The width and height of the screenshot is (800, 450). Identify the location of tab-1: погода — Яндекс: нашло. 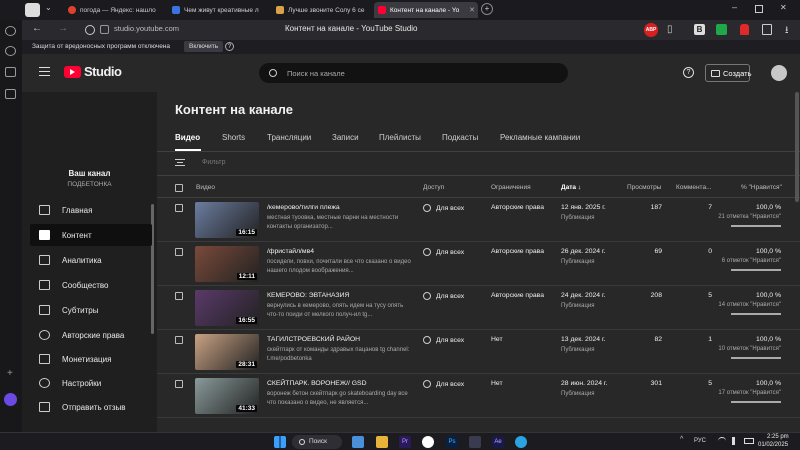
(116, 10).